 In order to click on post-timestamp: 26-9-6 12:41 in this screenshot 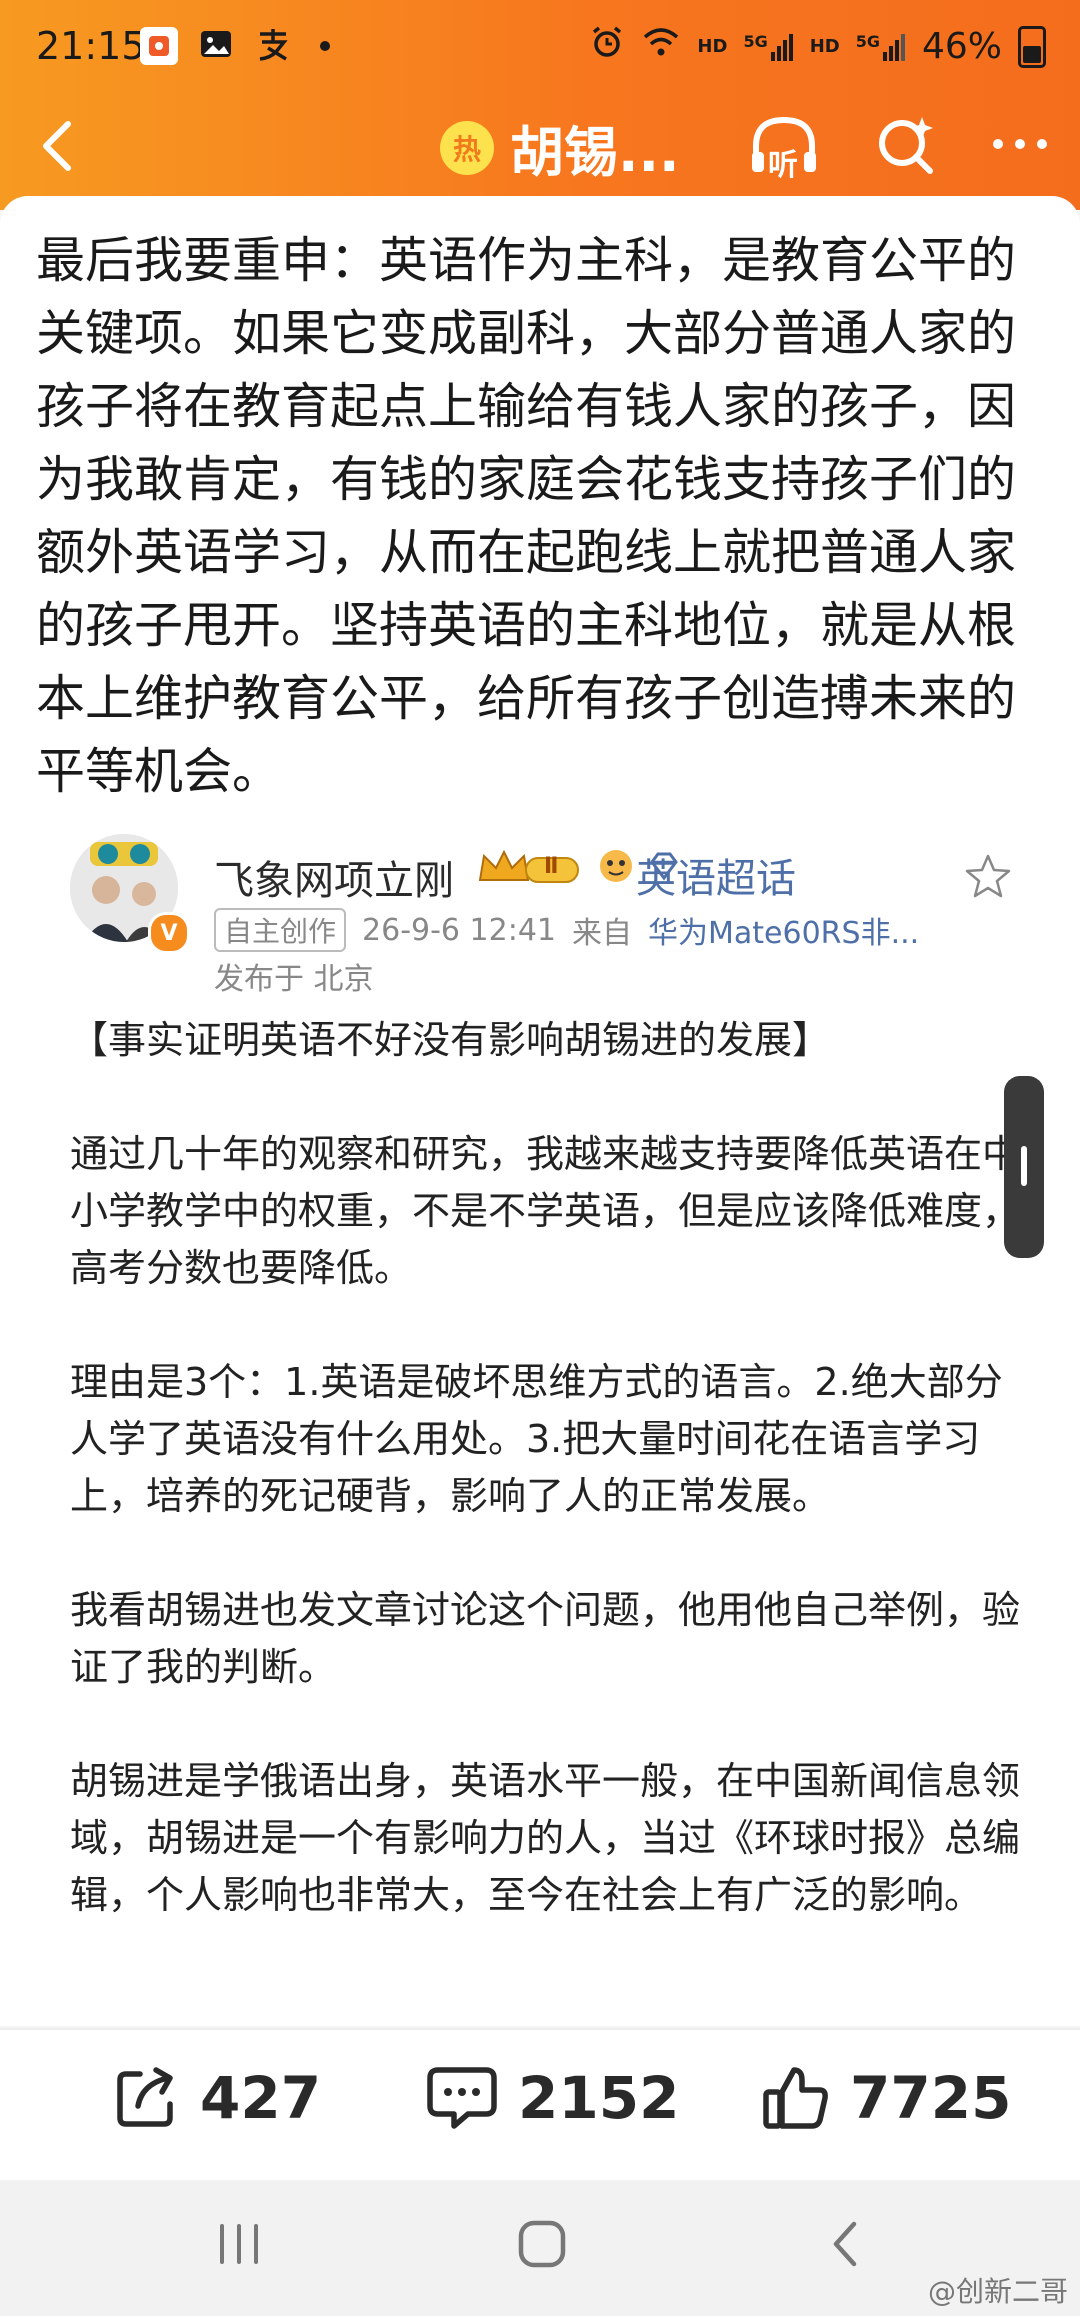, I will do `click(459, 930)`.